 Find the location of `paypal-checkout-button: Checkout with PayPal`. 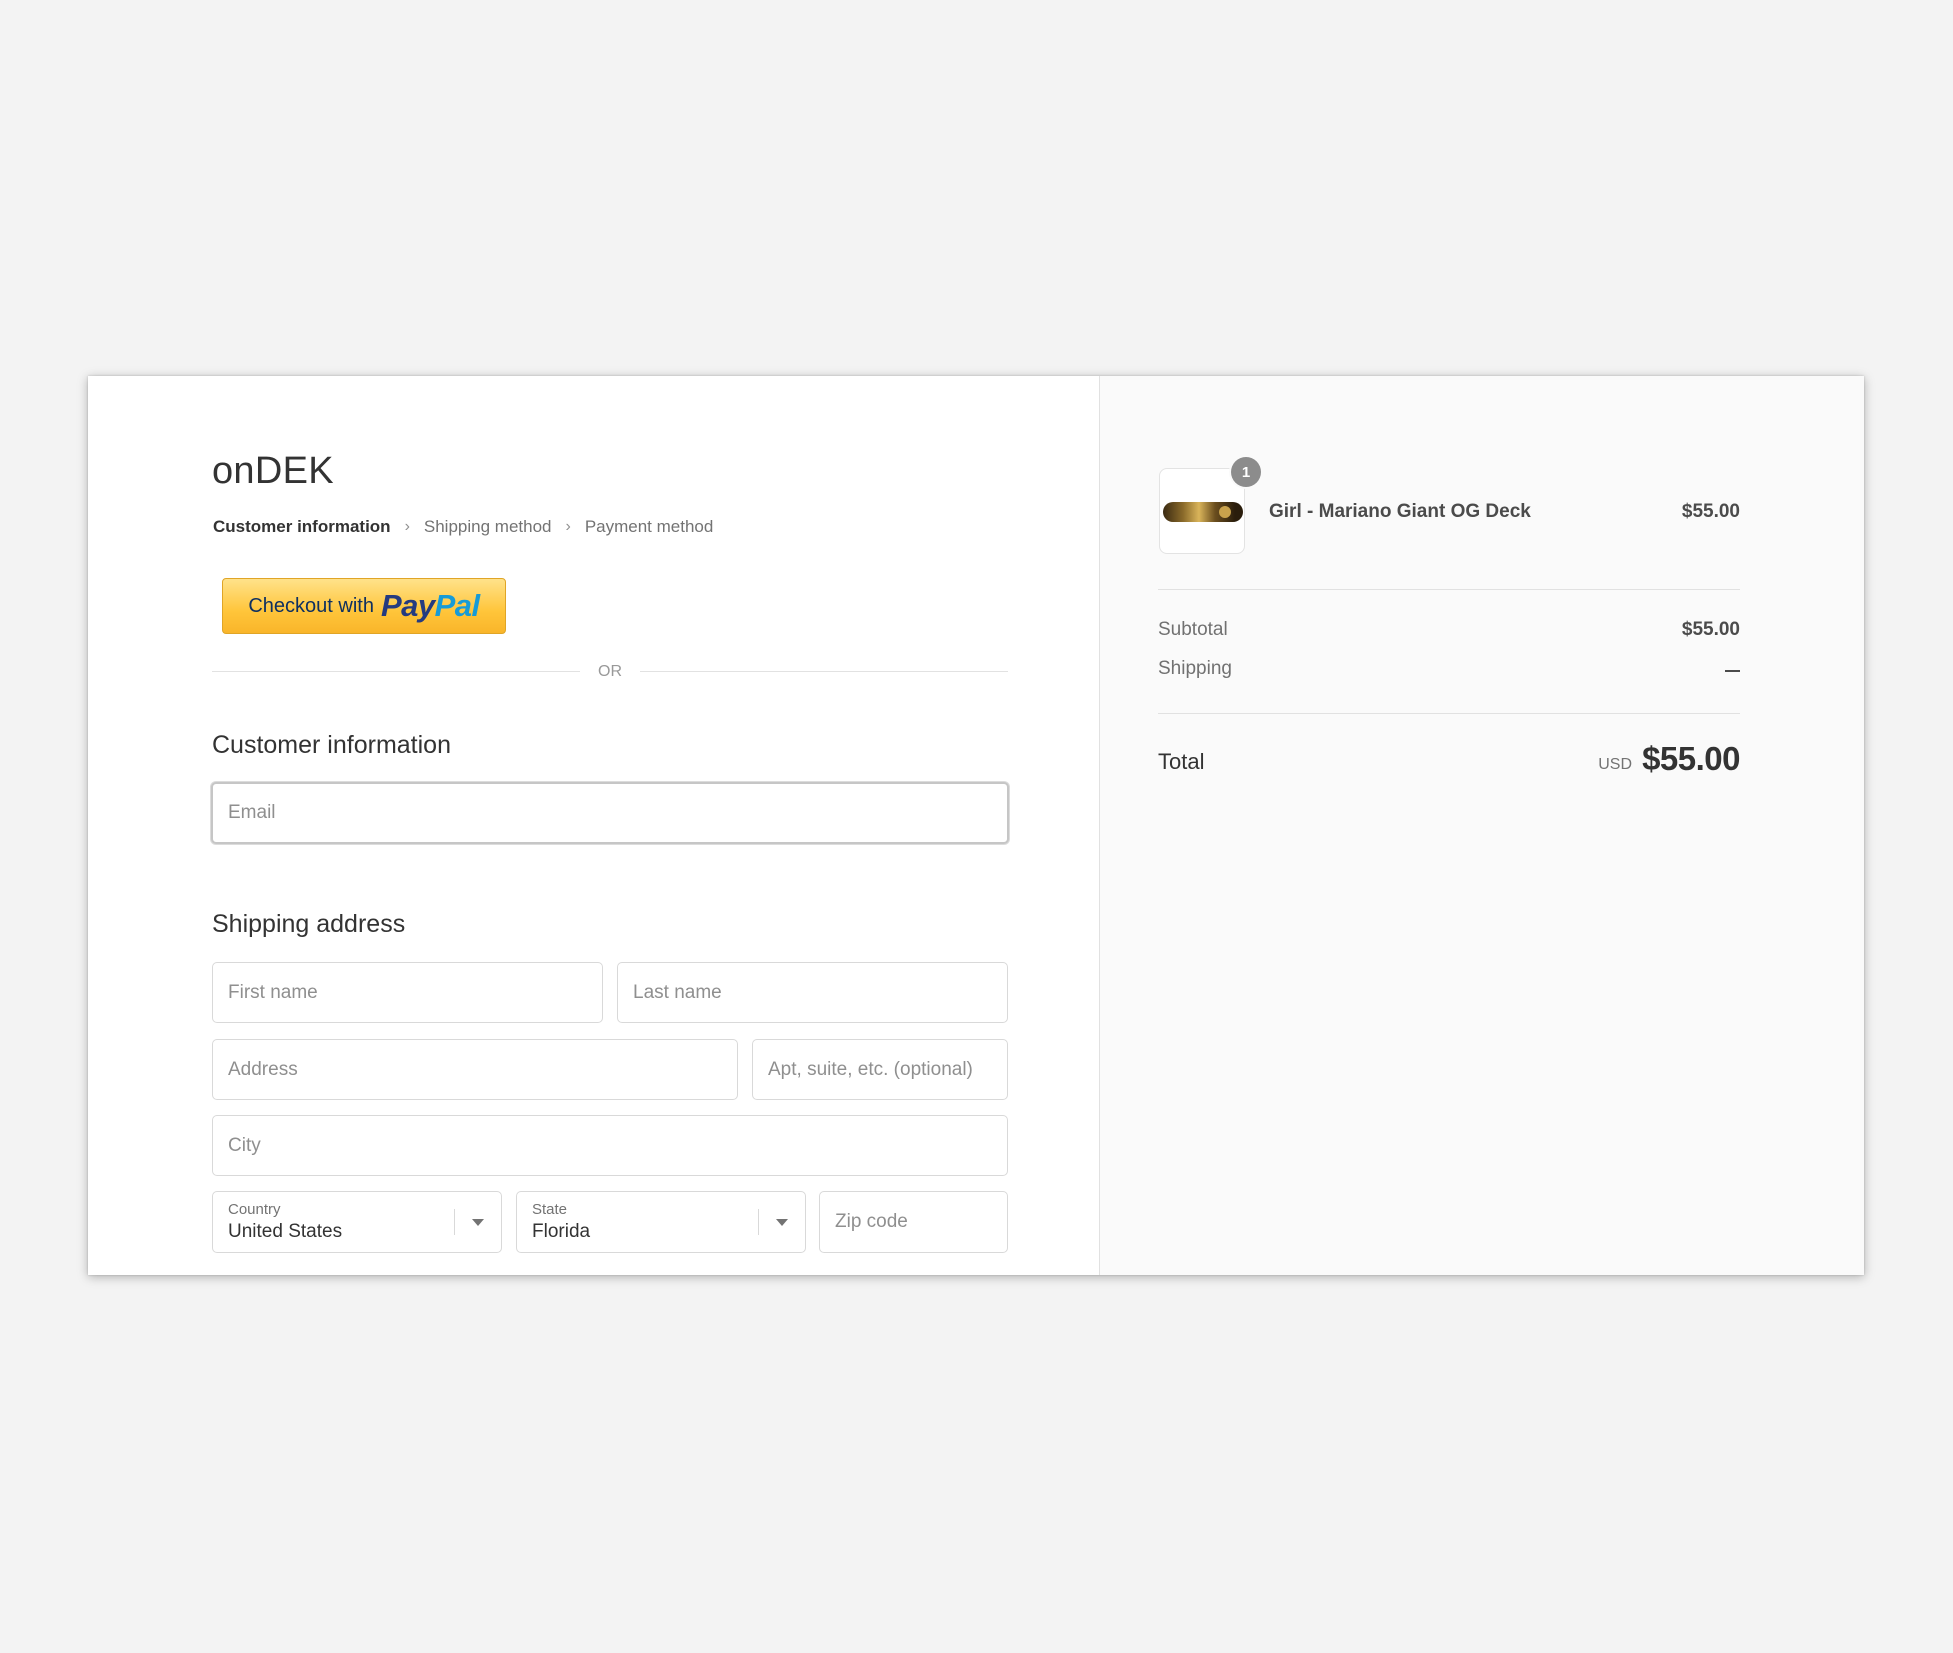

paypal-checkout-button: Checkout with PayPal is located at coordinates (364, 606).